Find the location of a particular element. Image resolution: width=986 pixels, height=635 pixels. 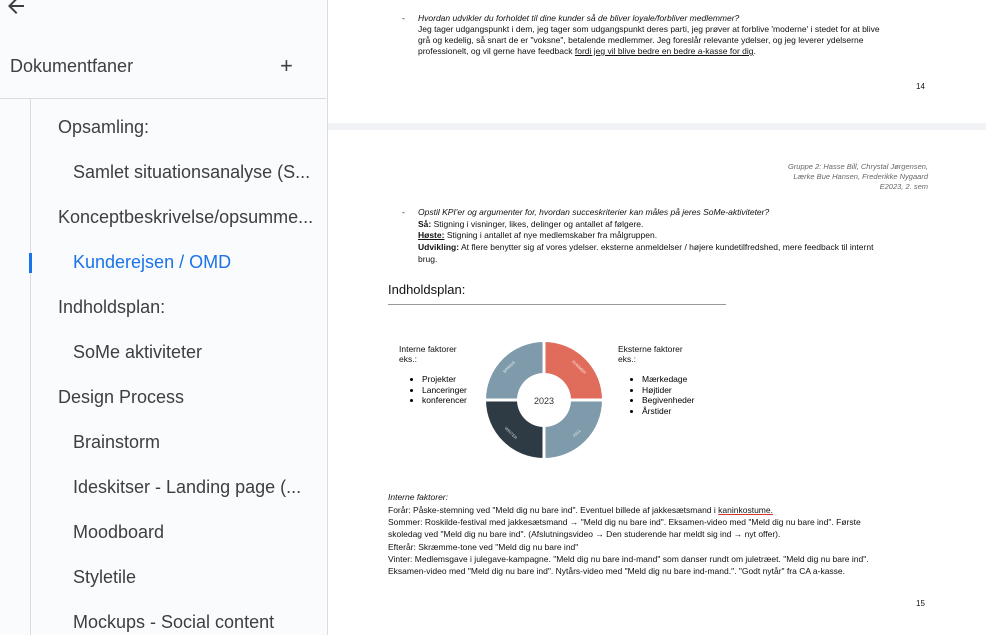

external-item: Højtider is located at coordinates (668, 390).